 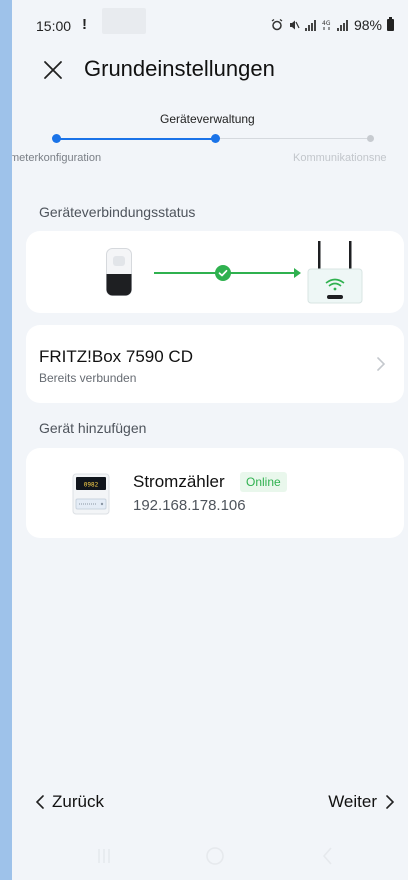 What do you see at coordinates (136, 139) in the screenshot?
I see `stepper-progress-line` at bounding box center [136, 139].